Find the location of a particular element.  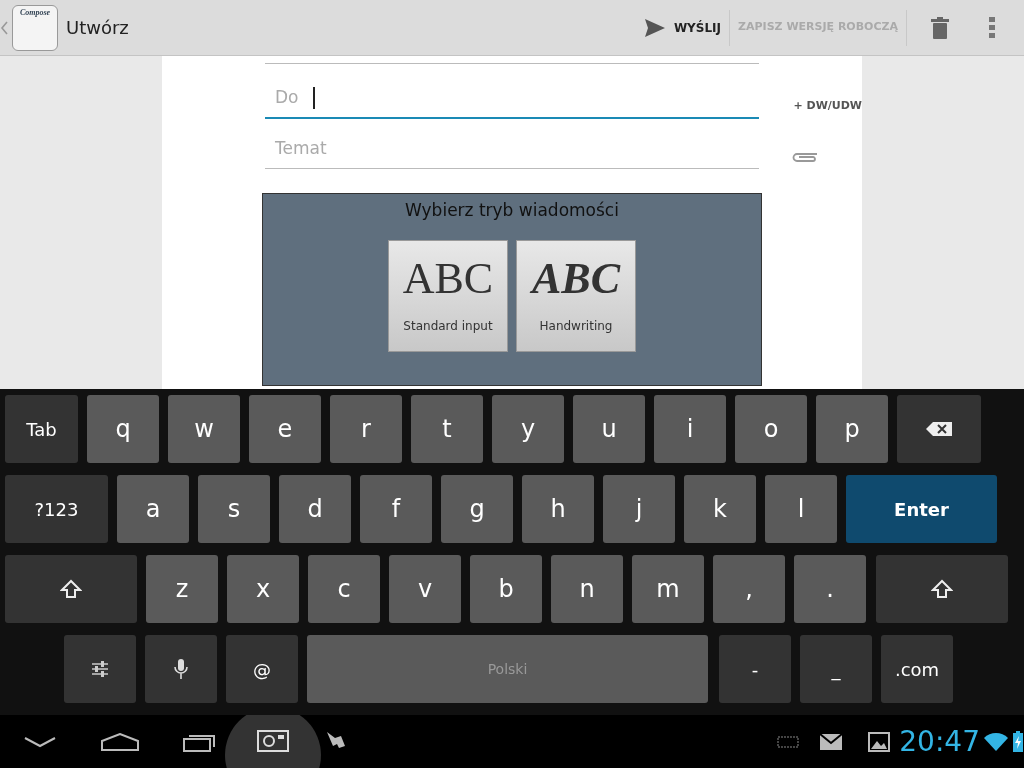

battery-charging-icon is located at coordinates (1018, 741).